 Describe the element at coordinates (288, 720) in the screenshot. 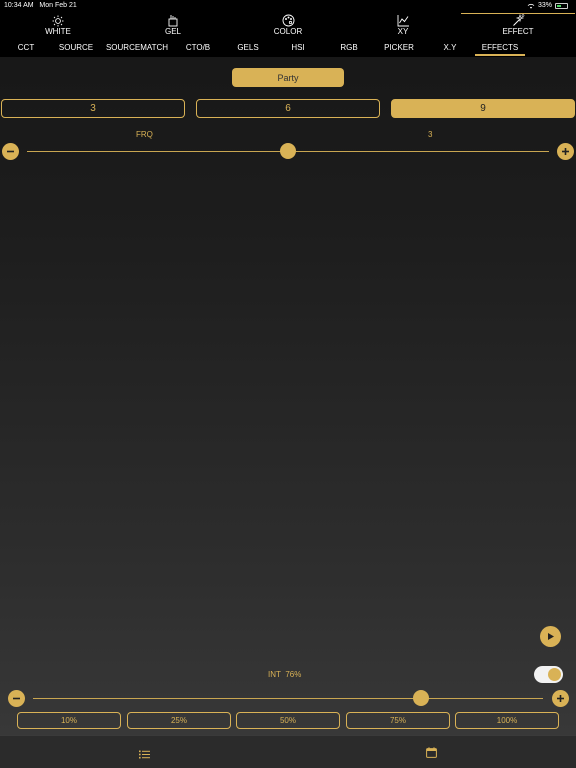

I see `intensity-preset-50: 50%` at that location.